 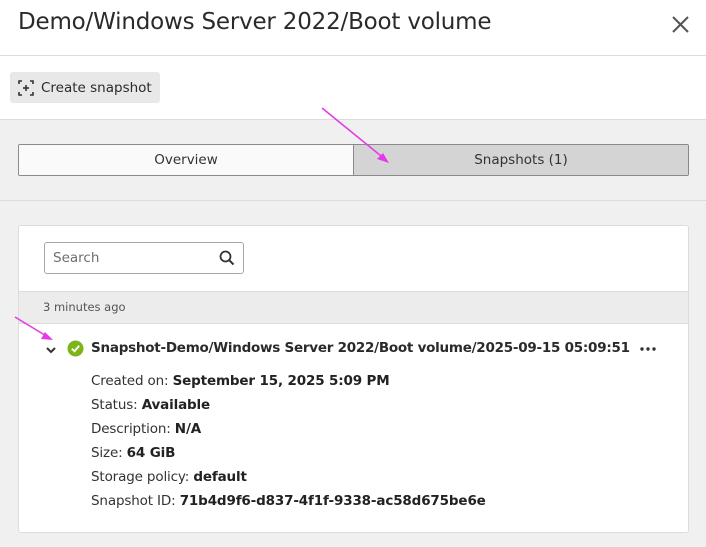 I want to click on detail-label: Created on:, so click(x=130, y=381).